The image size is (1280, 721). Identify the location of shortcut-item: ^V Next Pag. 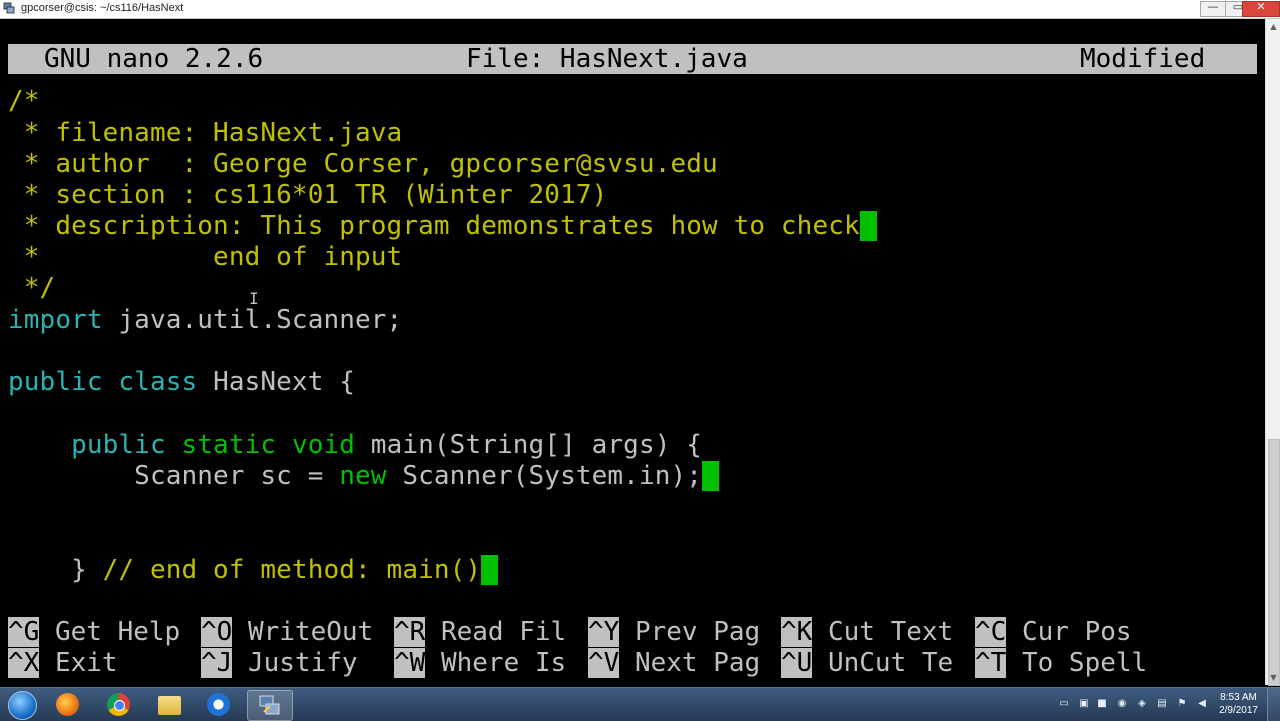
(674, 663).